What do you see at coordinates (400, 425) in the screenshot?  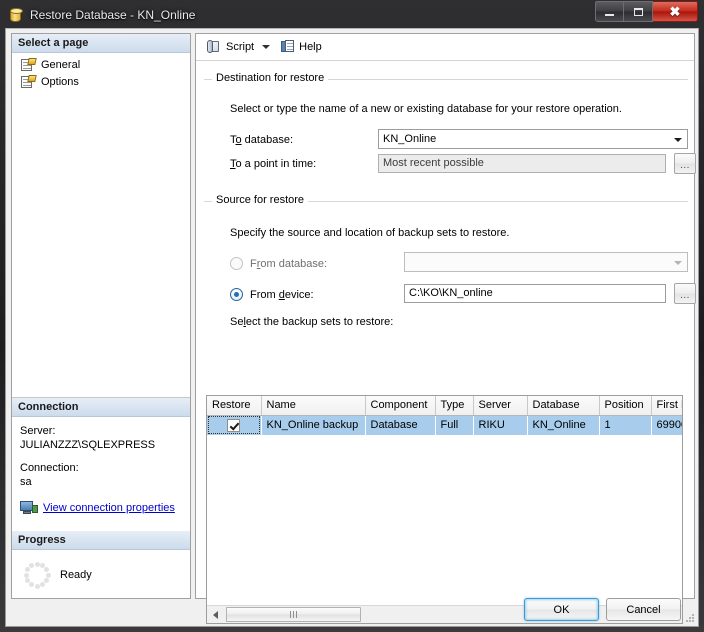 I see `cell-component: Database` at bounding box center [400, 425].